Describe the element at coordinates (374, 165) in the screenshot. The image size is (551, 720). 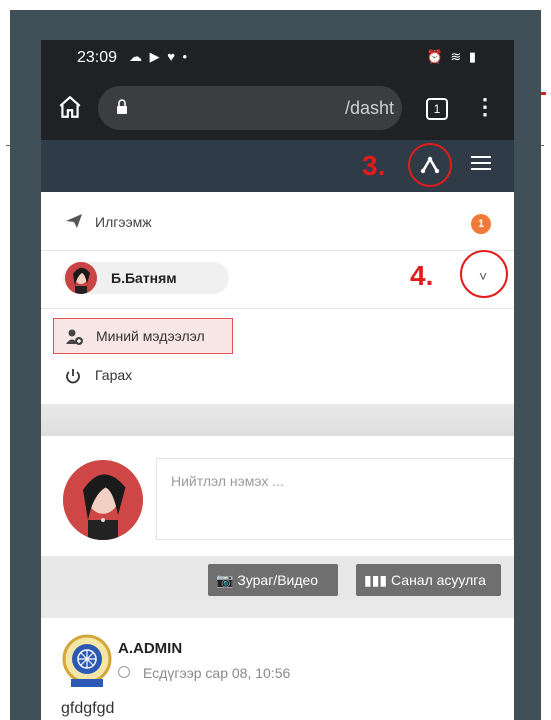
I see `step-3-annotation: 3.` at that location.